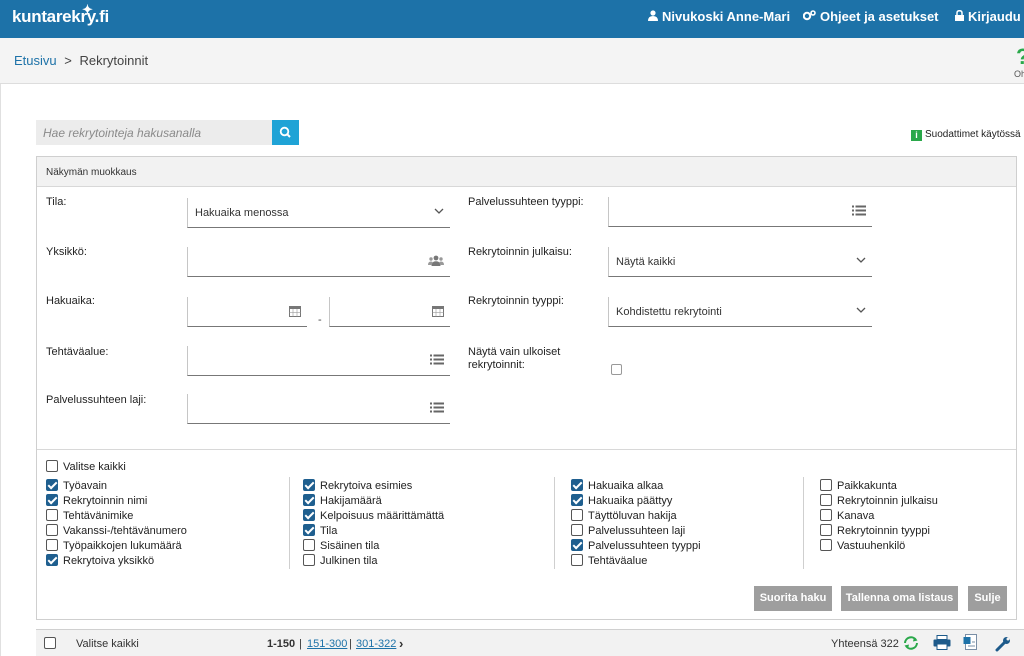  Describe the element at coordinates (376, 644) in the screenshot. I see `page-link-3: 301-322` at that location.